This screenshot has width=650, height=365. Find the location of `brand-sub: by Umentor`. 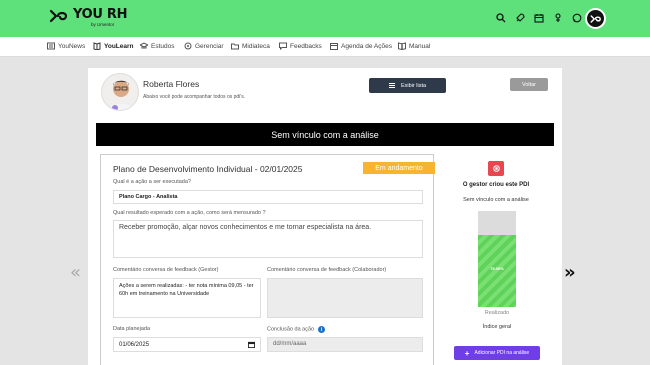

brand-sub: by Umentor is located at coordinates (103, 24).